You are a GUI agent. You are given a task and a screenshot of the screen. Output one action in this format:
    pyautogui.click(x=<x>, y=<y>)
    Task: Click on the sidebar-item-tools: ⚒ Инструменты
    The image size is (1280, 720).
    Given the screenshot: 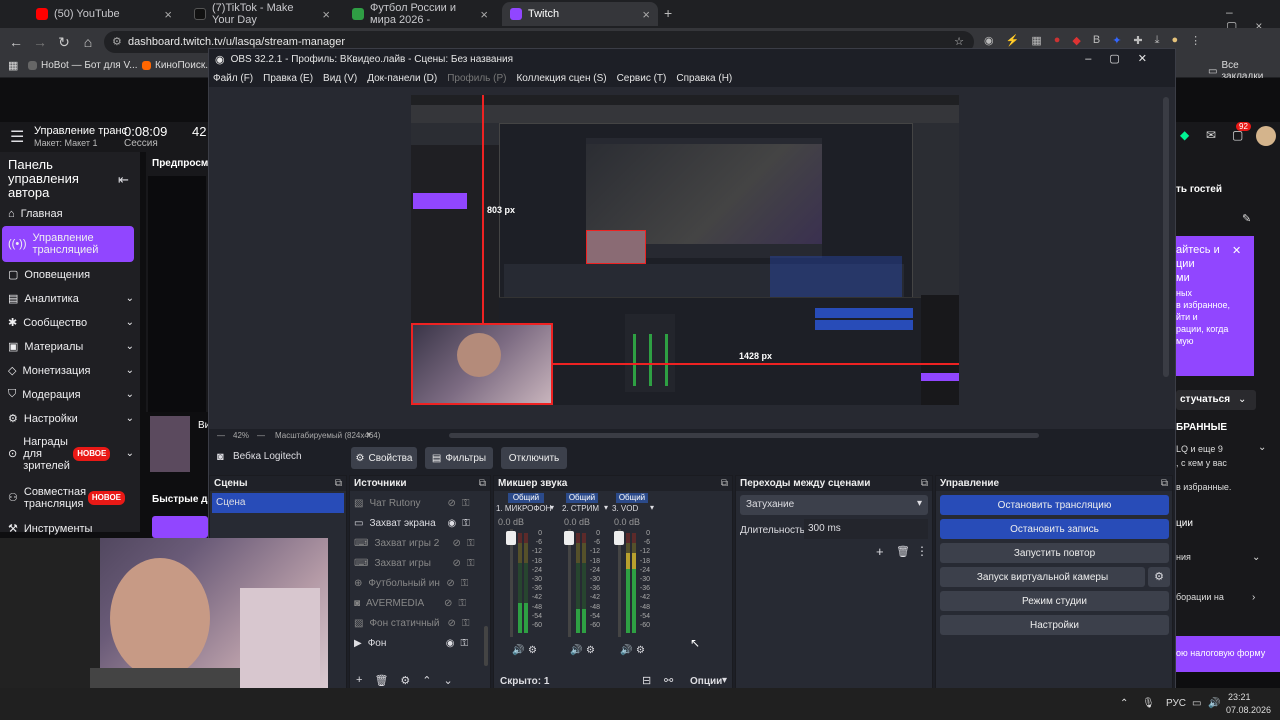 What is the action you would take?
    pyautogui.click(x=71, y=529)
    